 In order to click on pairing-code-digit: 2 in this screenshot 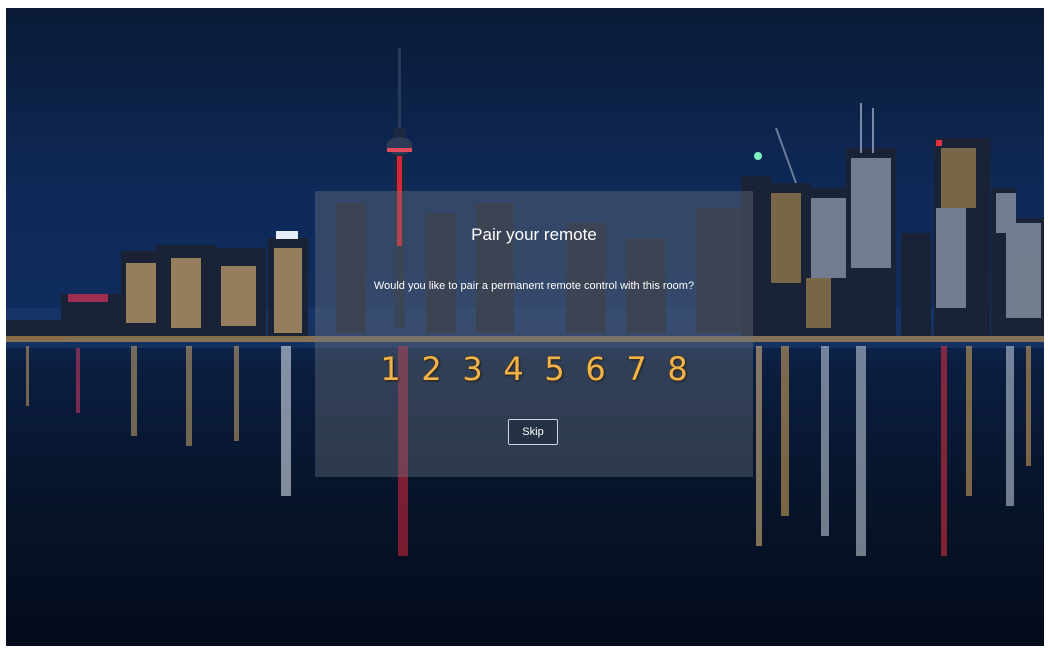, I will do `click(431, 369)`.